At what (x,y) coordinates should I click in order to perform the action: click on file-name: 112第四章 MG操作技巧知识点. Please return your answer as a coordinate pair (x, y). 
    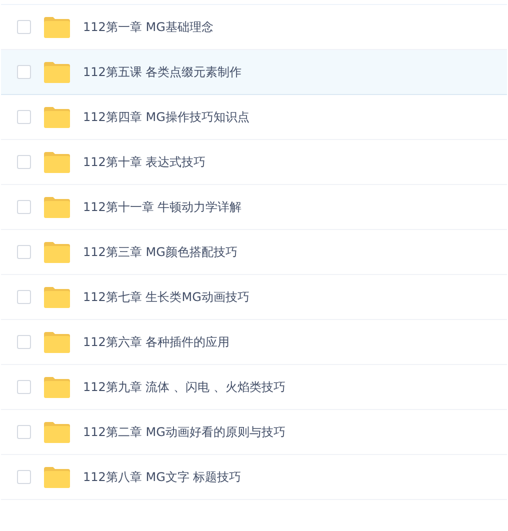
    Looking at the image, I should click on (166, 117).